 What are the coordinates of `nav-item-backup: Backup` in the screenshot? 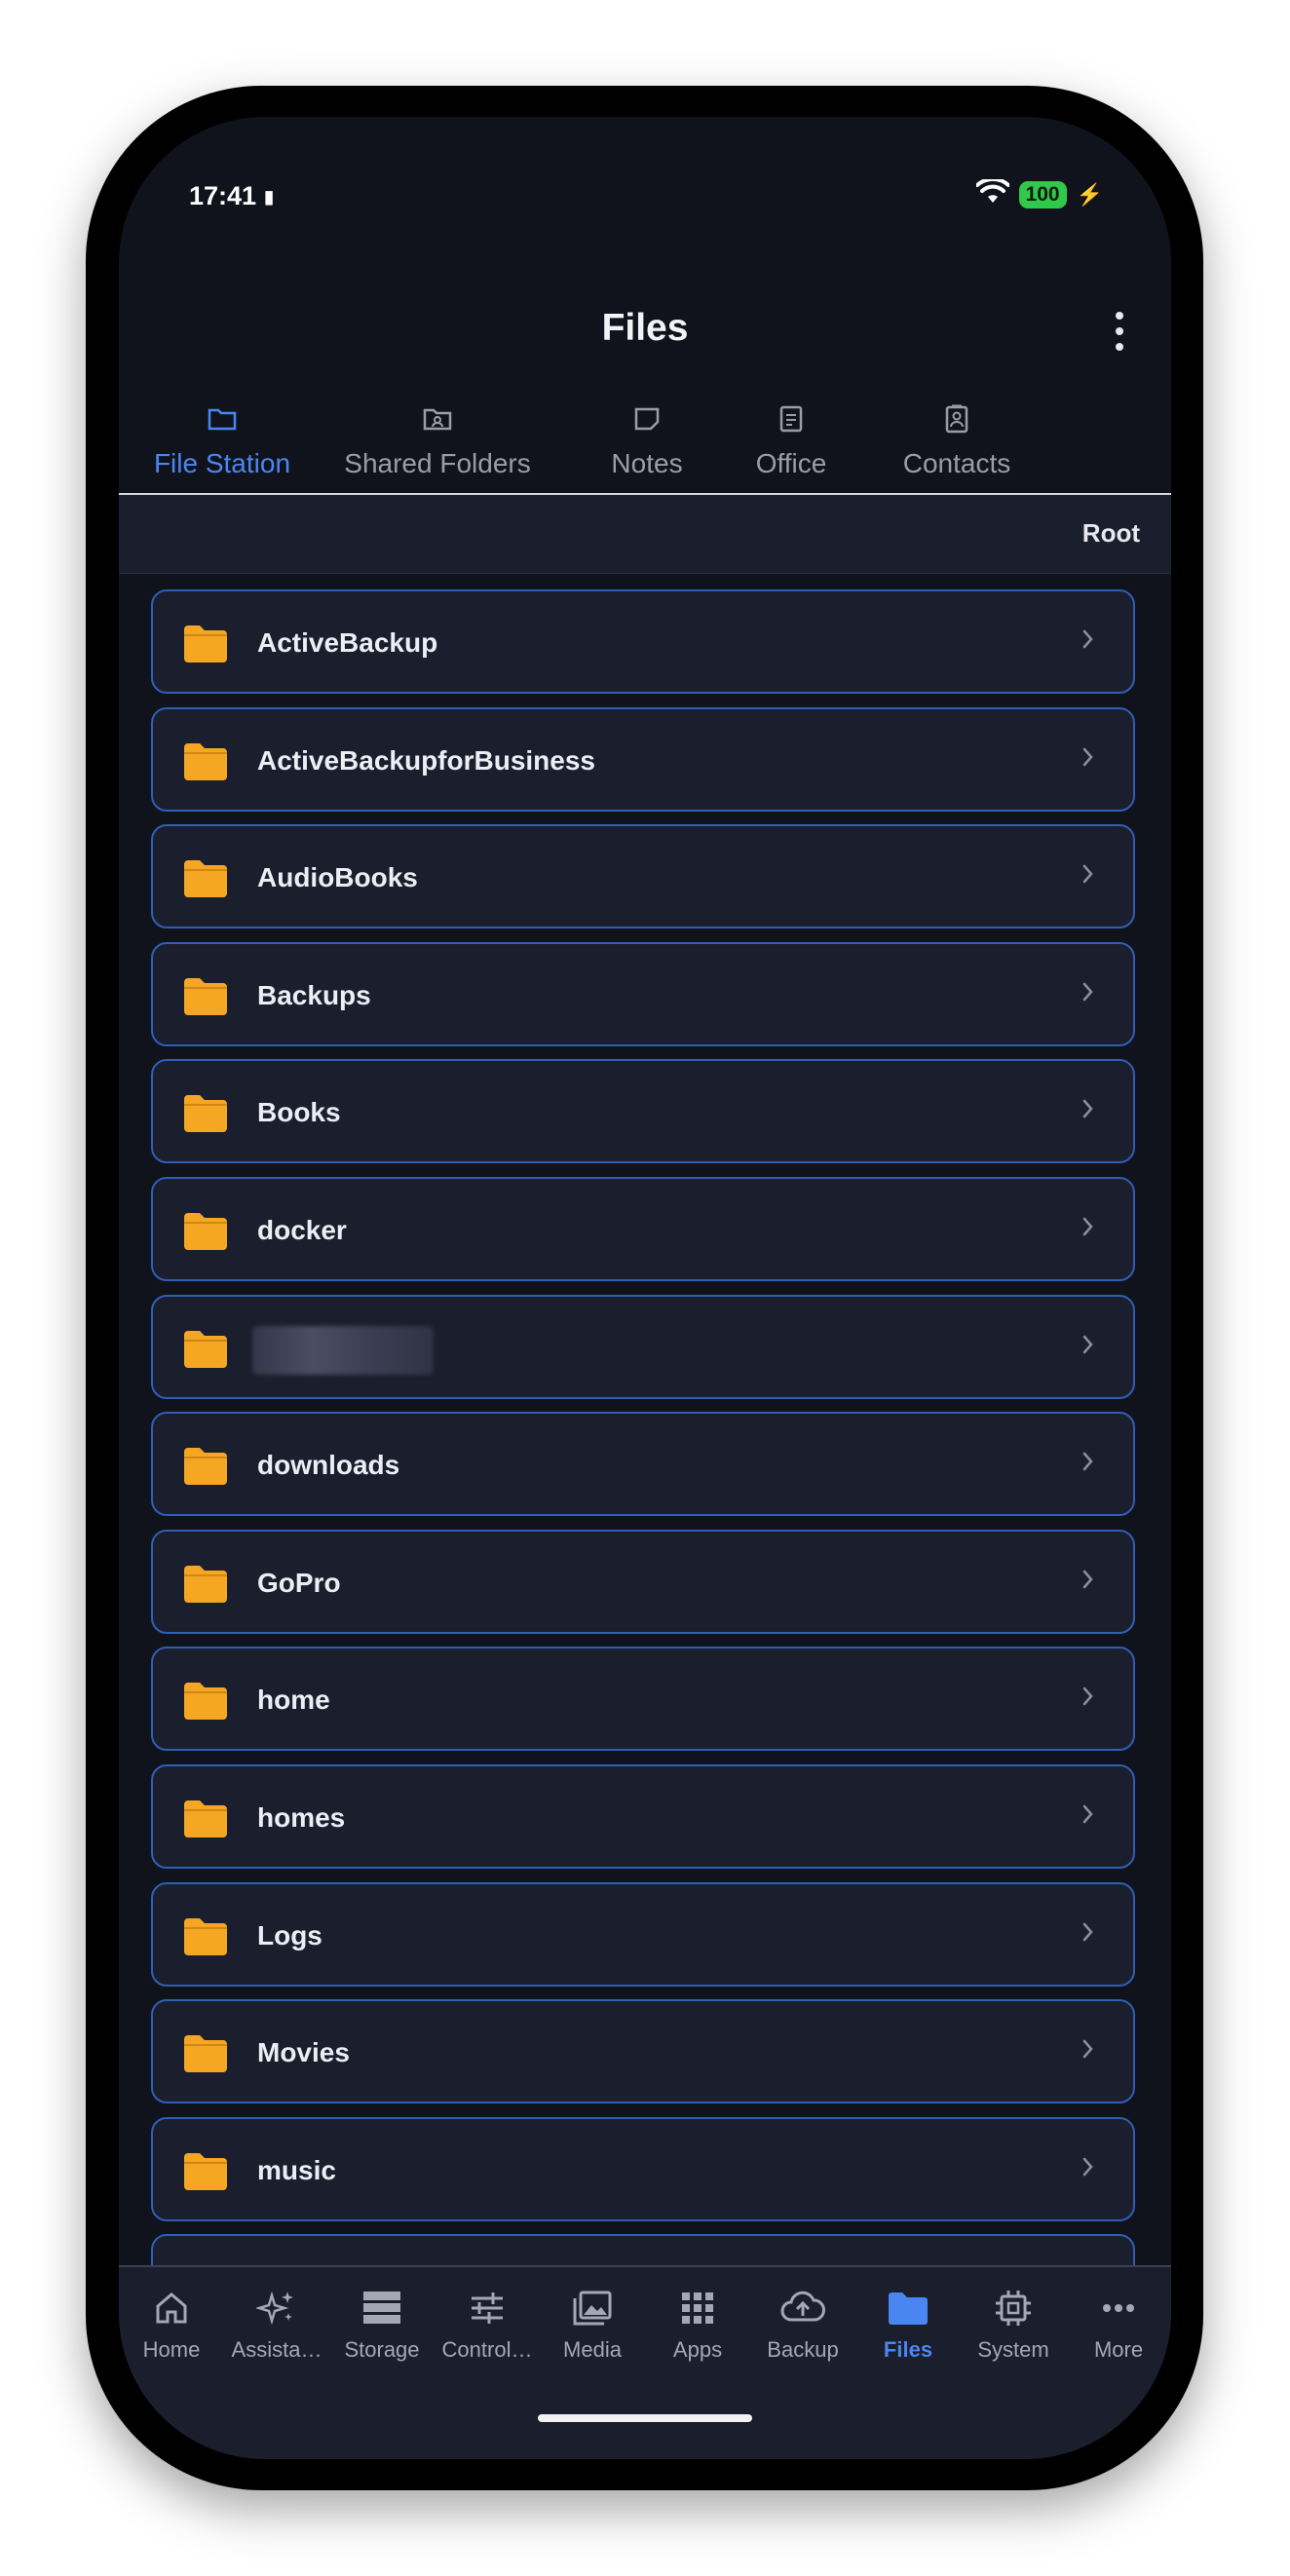 It's located at (802, 2324).